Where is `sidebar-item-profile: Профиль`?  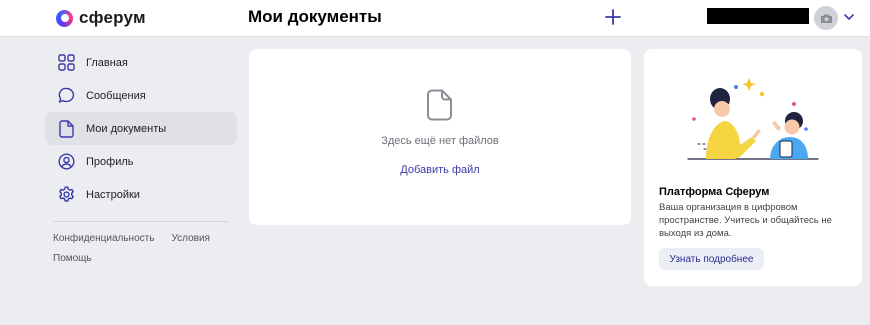 sidebar-item-profile: Профиль is located at coordinates (141, 161).